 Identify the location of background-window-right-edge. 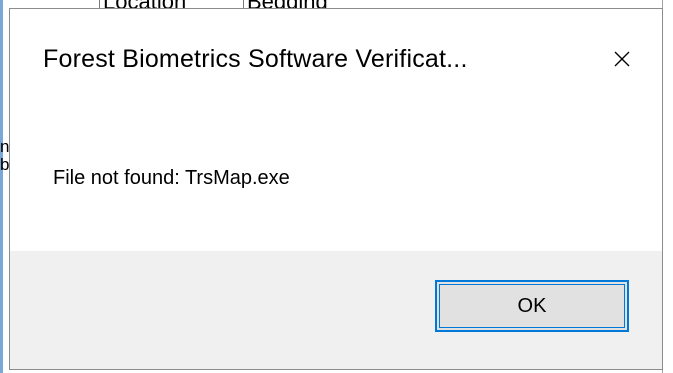
(667, 186).